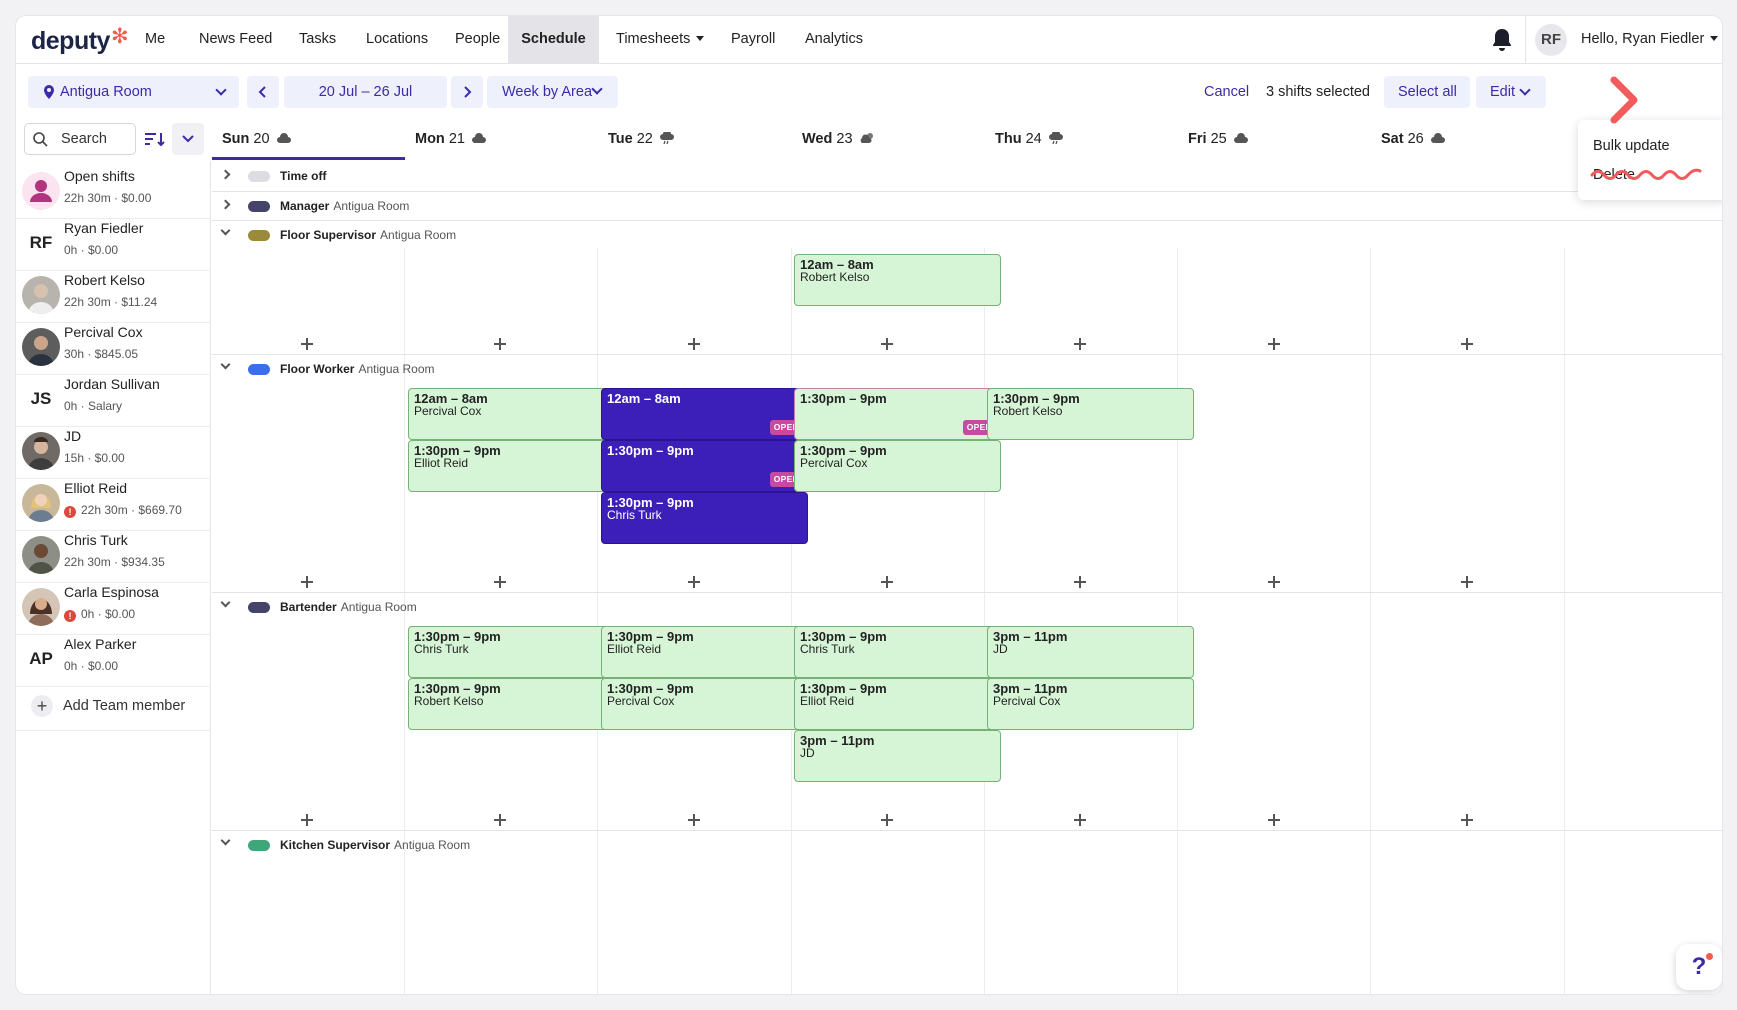  I want to click on area-name: Kitchen Supervisor, so click(335, 845).